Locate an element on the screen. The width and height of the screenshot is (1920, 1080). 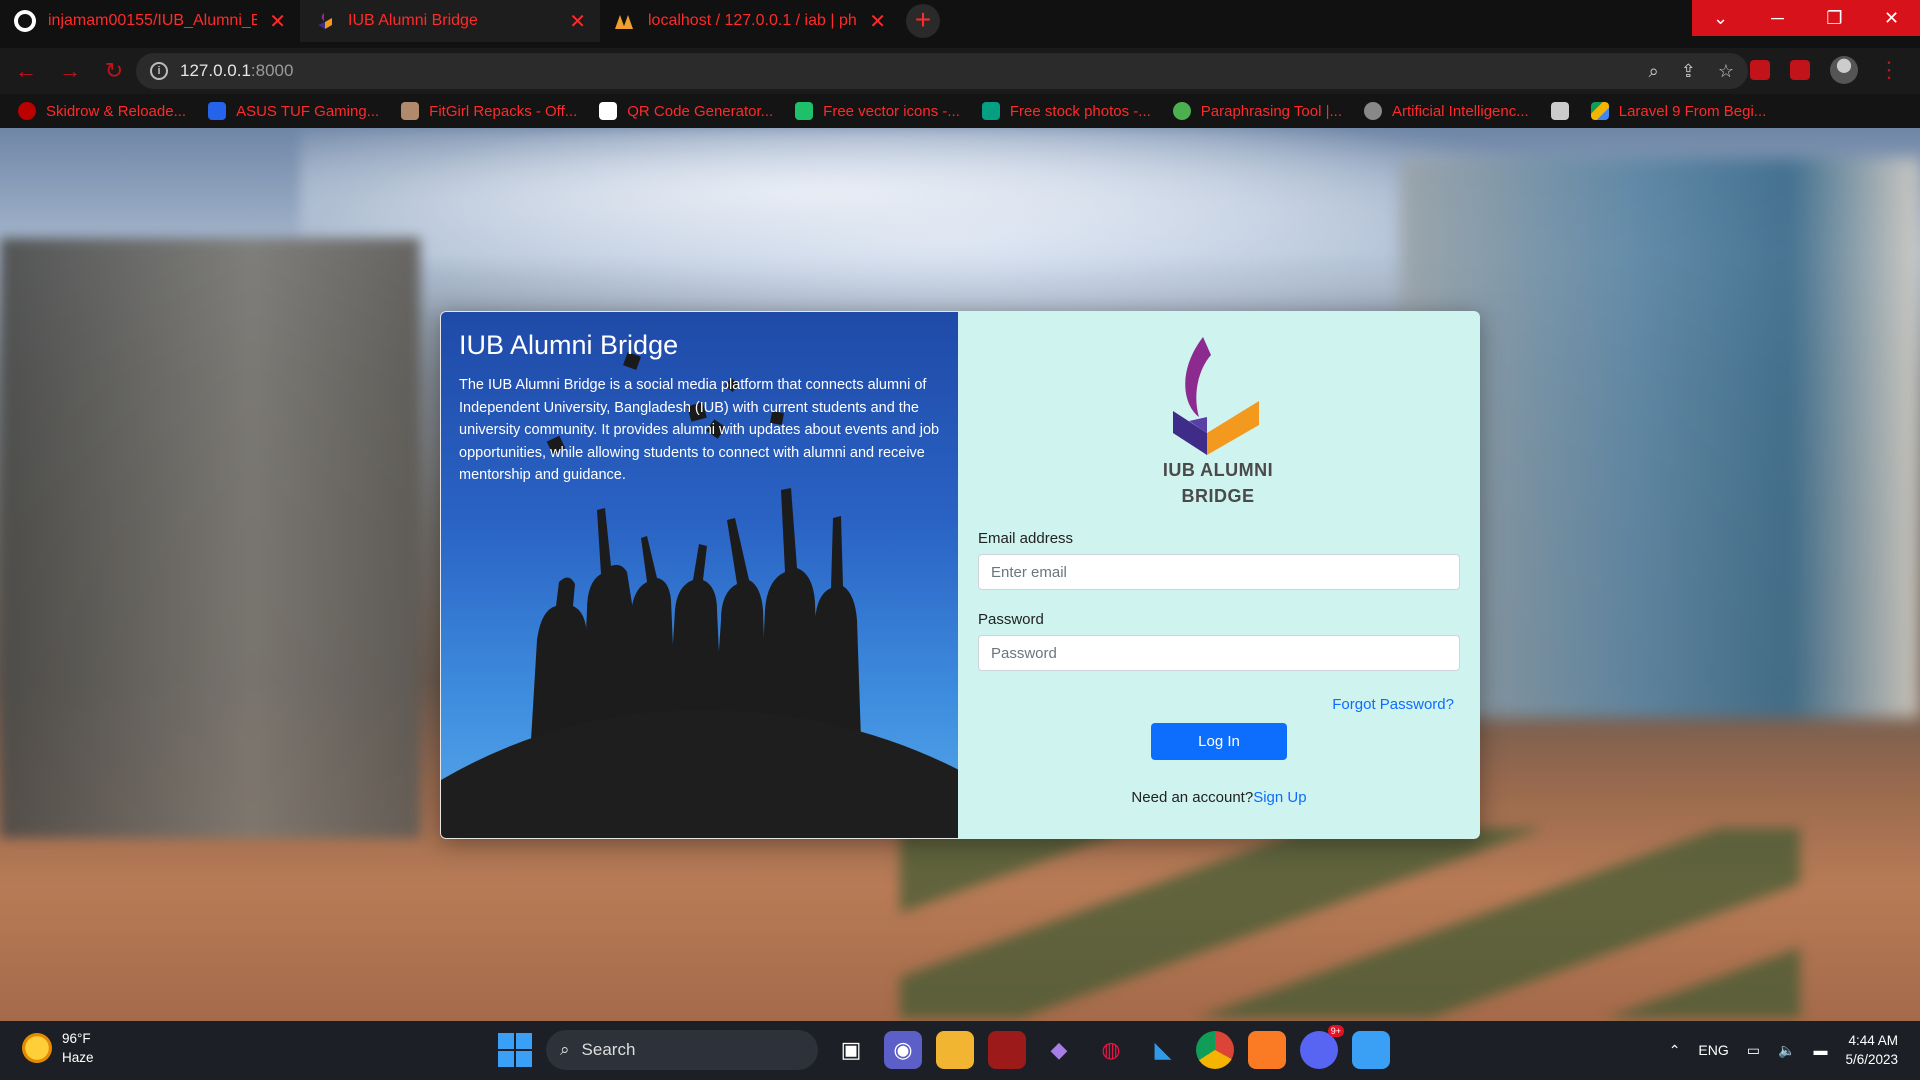
logo-line-2: BRIDGE is located at coordinates (1218, 496).